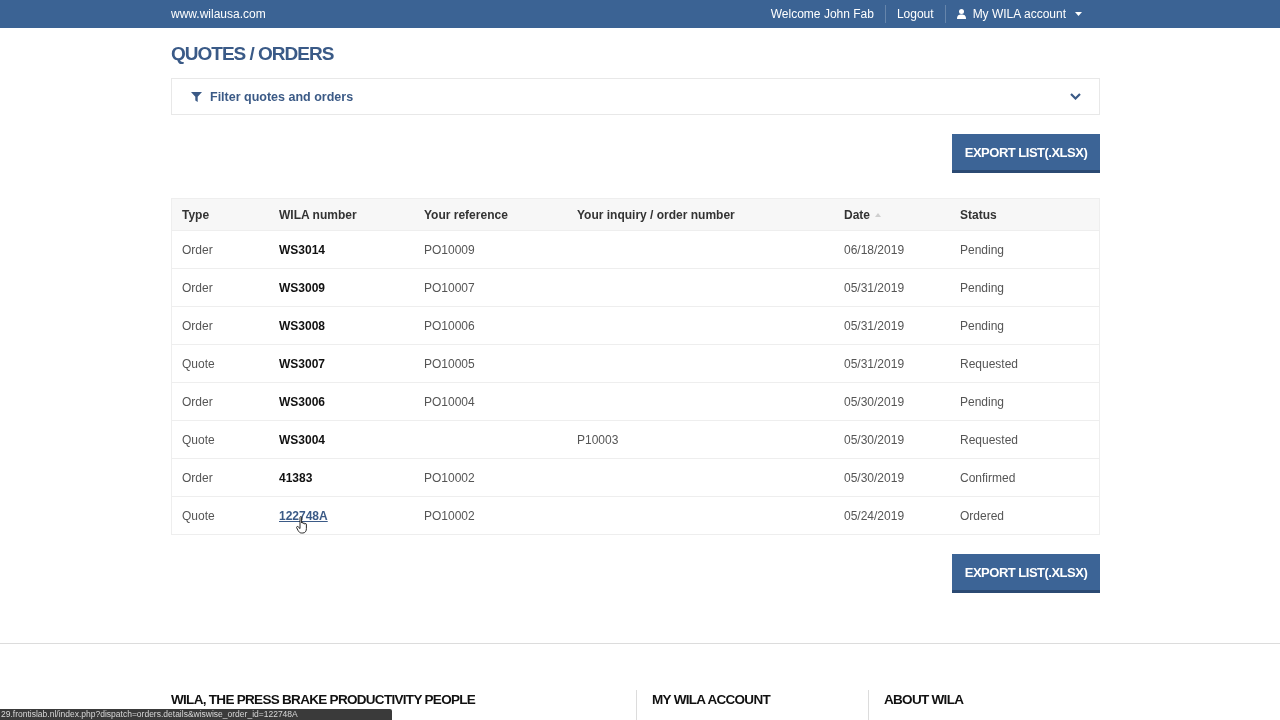  What do you see at coordinates (218, 14) in the screenshot?
I see `site-link: www.wilausa.com` at bounding box center [218, 14].